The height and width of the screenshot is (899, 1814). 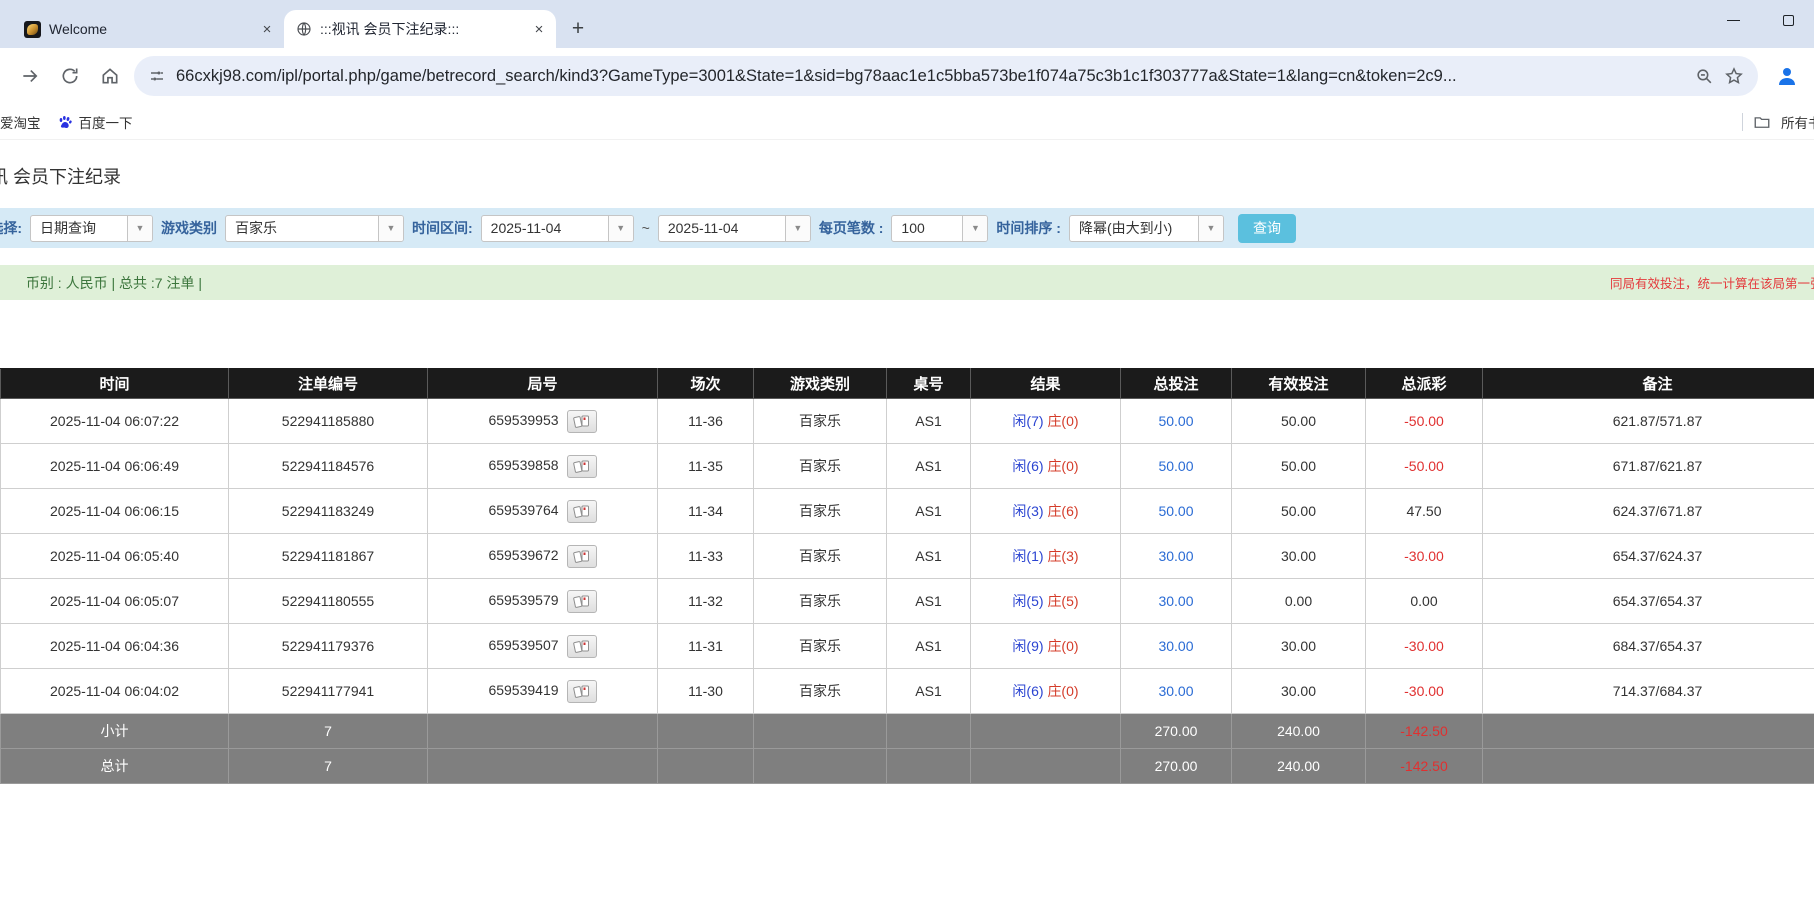 I want to click on date-to-select: 2025-11-04 ▼, so click(x=734, y=228).